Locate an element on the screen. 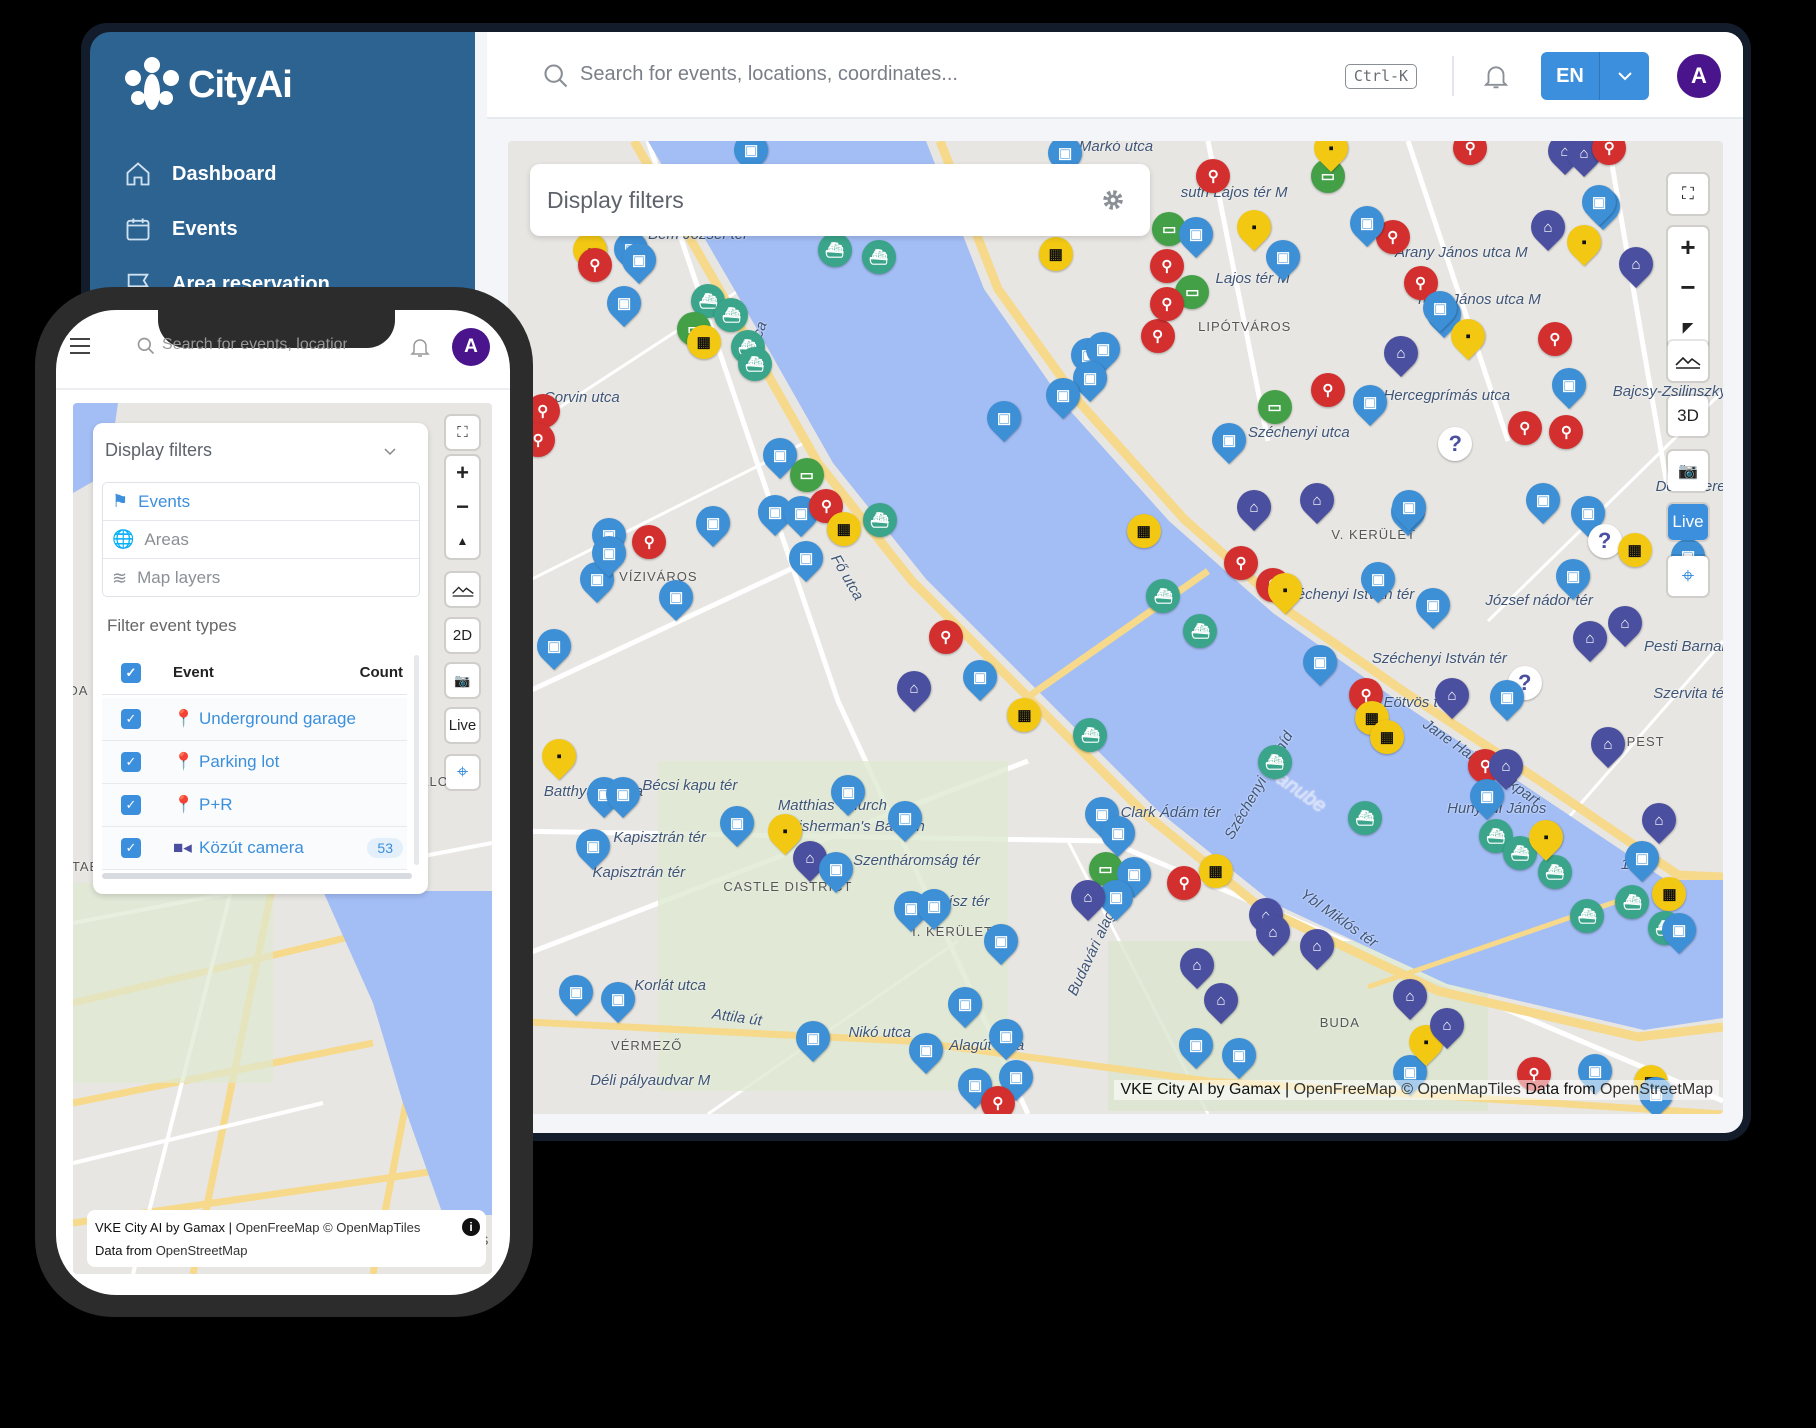 The height and width of the screenshot is (1428, 1816). sidebar-item-events: Events is located at coordinates (181, 229).